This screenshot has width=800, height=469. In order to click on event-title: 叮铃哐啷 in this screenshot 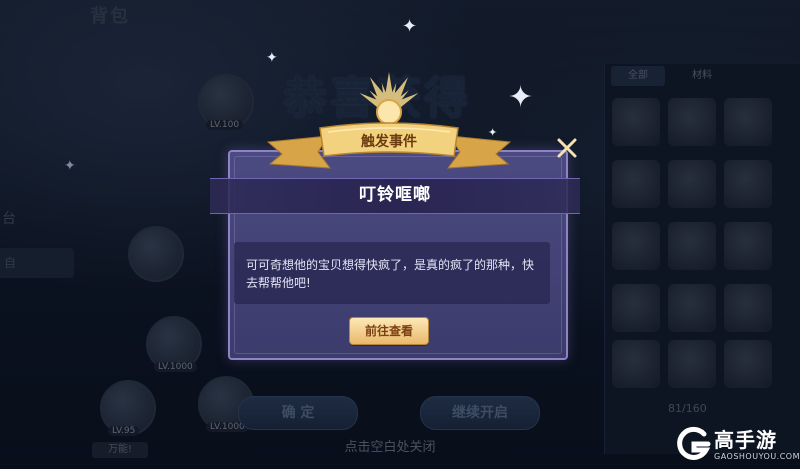, I will do `click(395, 195)`.